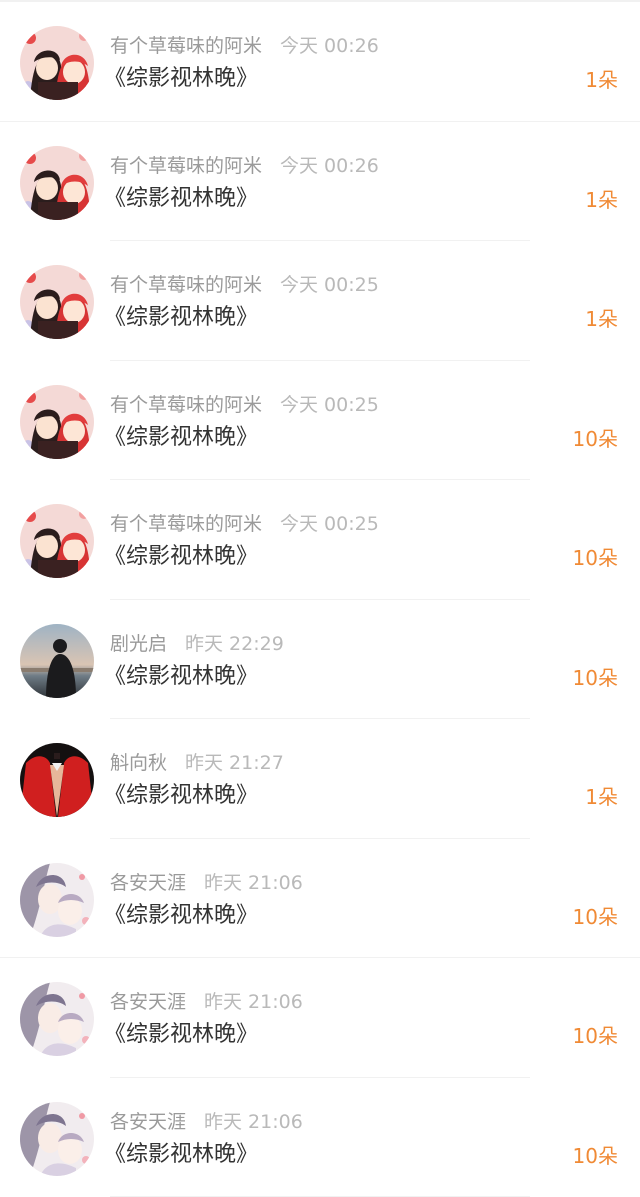  I want to click on gift-record-row: 剧光启昨天 22:29 《综影视林晚》 10朵, so click(320, 660).